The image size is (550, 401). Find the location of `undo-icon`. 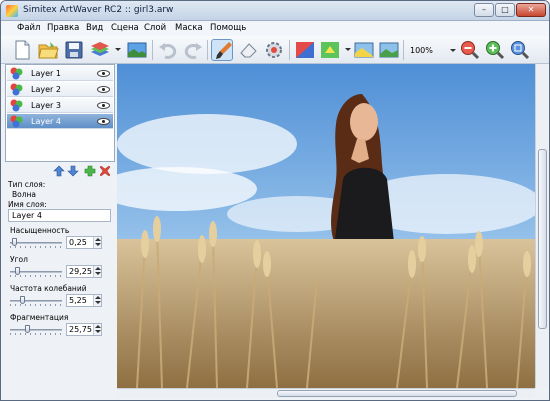

undo-icon is located at coordinates (168, 50).